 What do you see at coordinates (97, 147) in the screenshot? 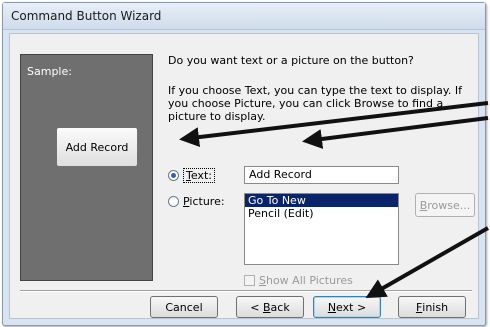
I see `sample-button-preview: Add Record` at bounding box center [97, 147].